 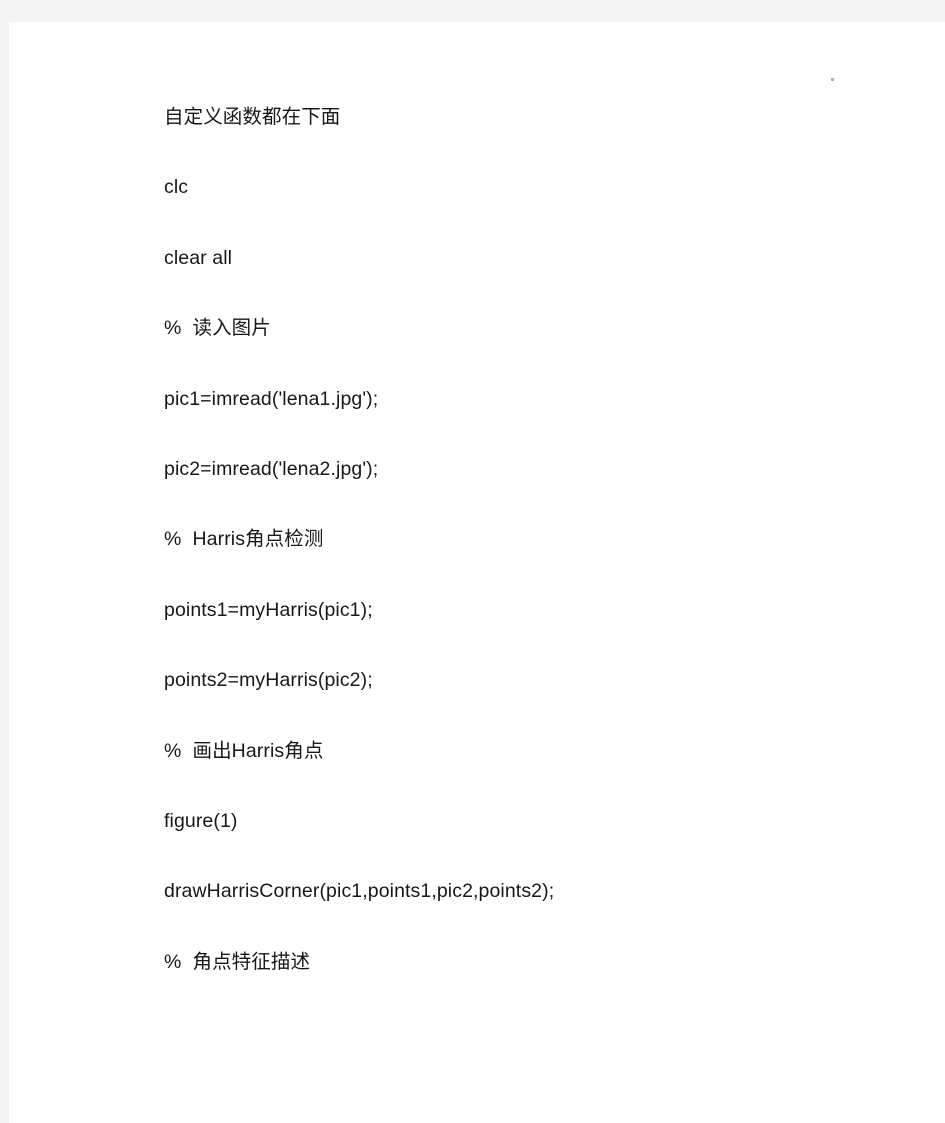 I want to click on text-line: pic2=imread('lena2.jpg');, so click(x=271, y=468).